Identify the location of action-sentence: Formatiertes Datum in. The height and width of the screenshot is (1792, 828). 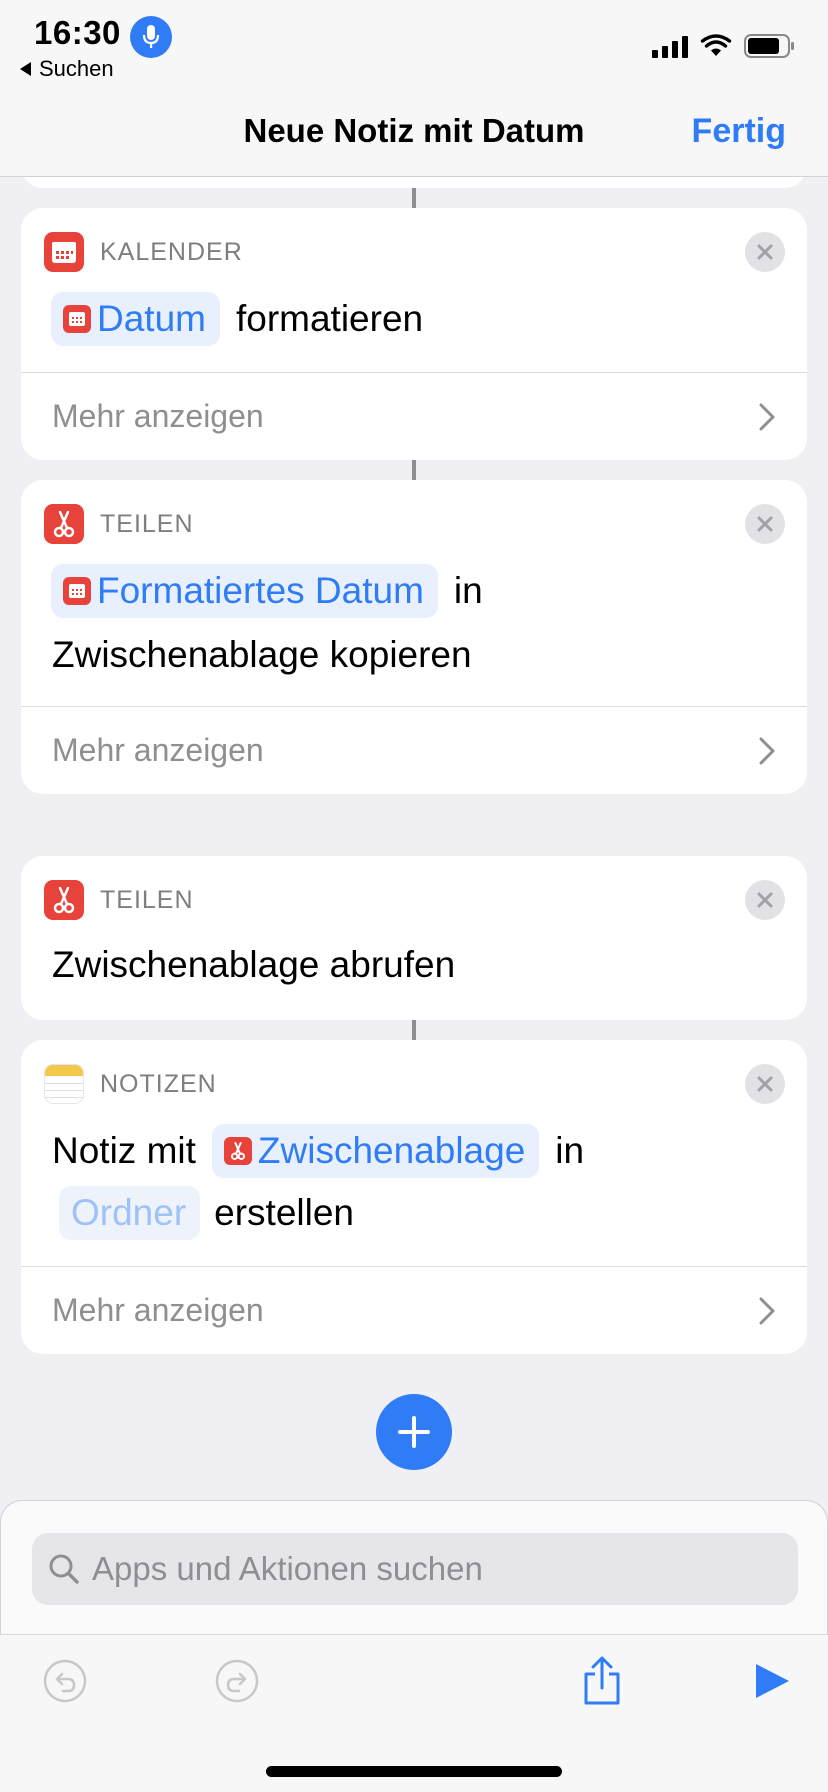
(267, 591).